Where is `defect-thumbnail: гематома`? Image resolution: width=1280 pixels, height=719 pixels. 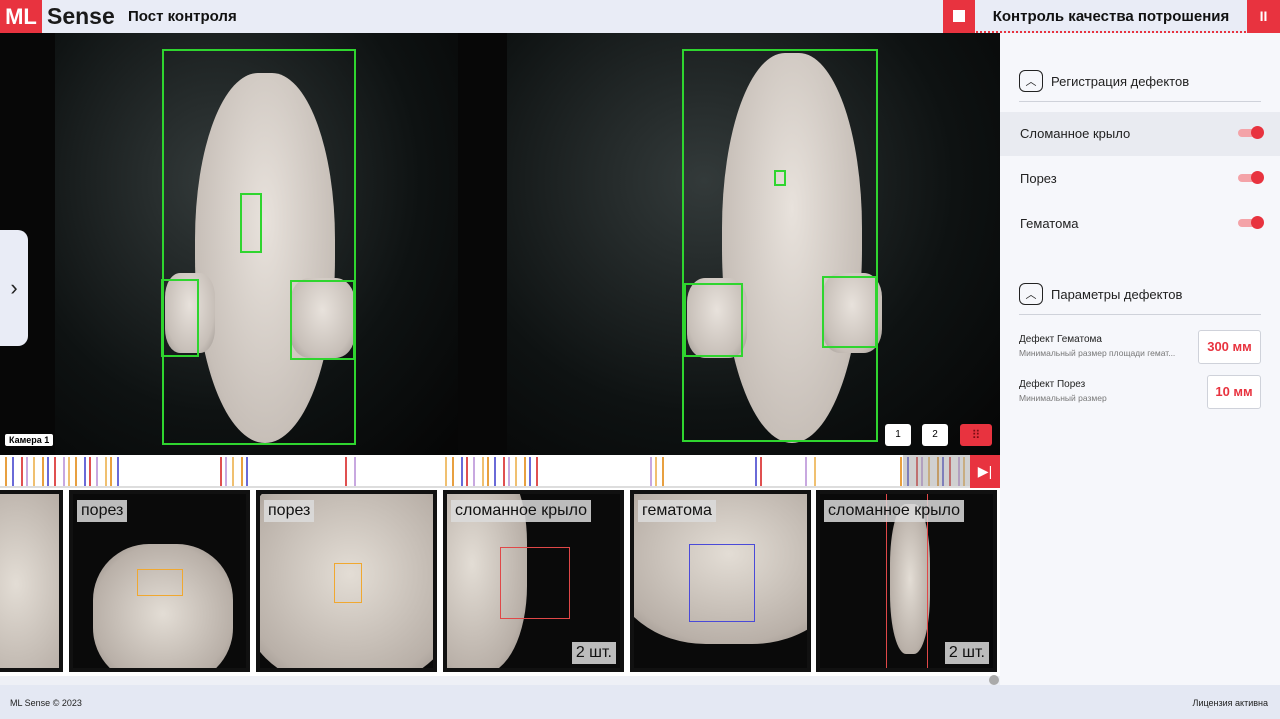 defect-thumbnail: гематома is located at coordinates (720, 581).